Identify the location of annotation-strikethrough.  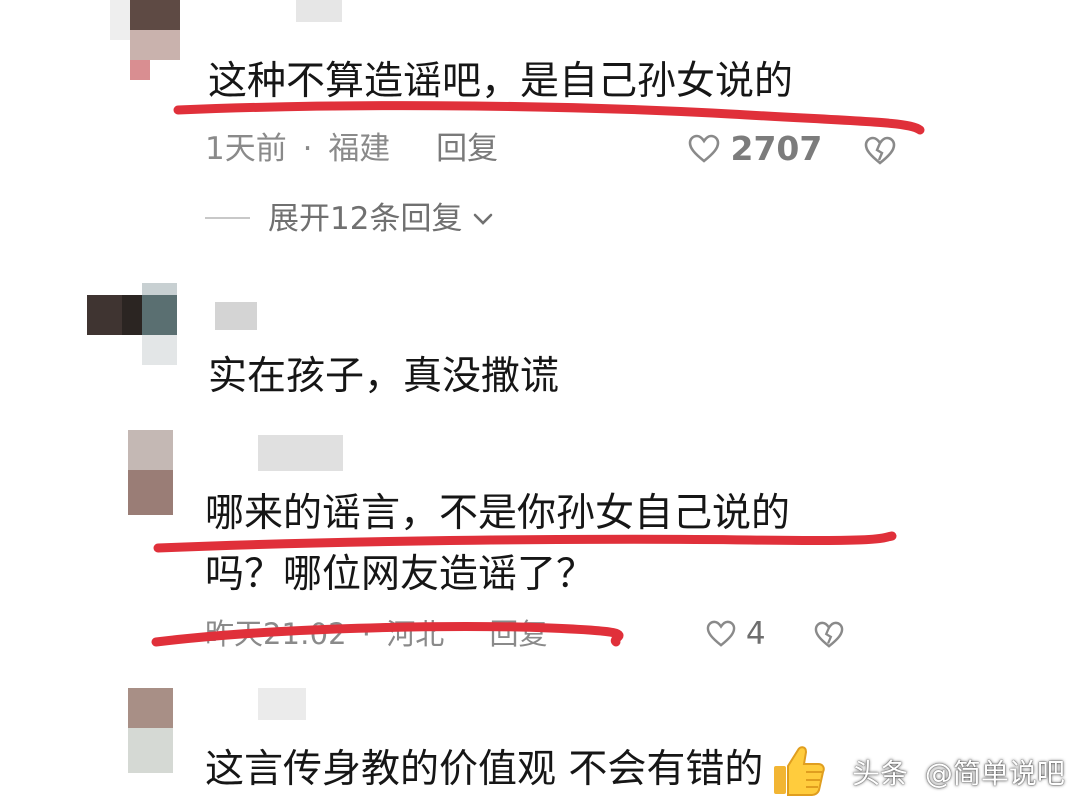
(387, 634).